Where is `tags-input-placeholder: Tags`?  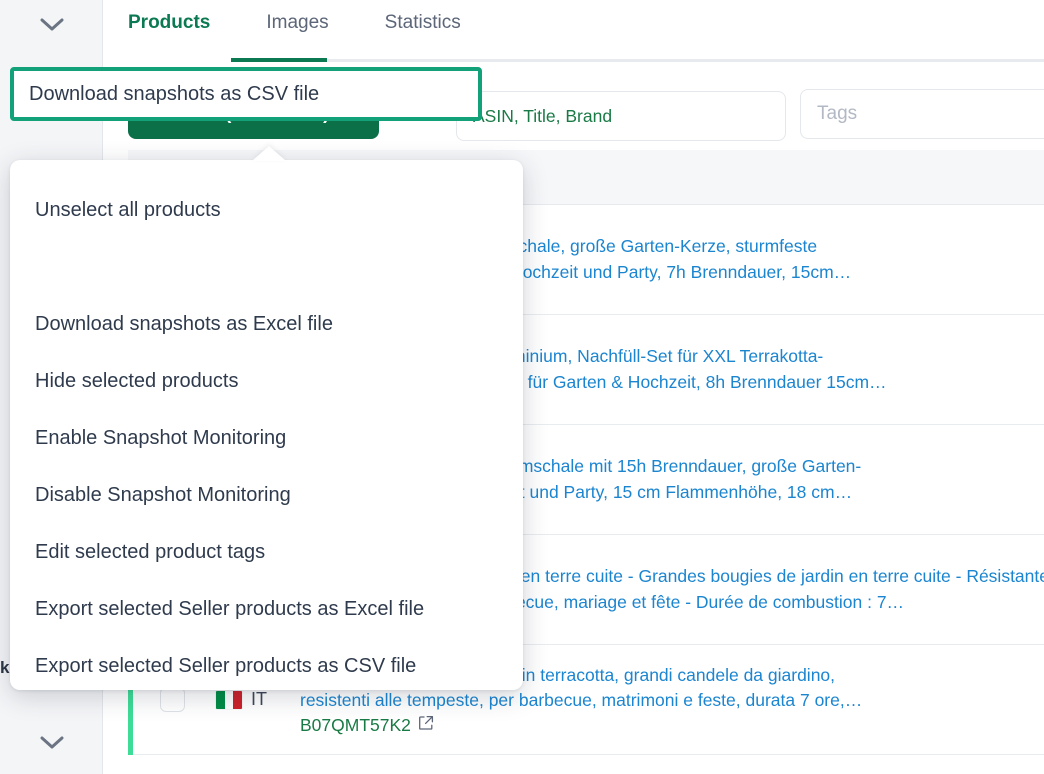 tags-input-placeholder: Tags is located at coordinates (837, 113).